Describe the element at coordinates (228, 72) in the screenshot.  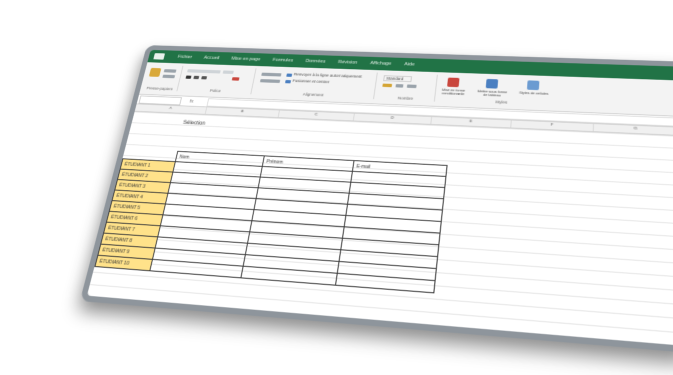
I see `font-size-select` at that location.